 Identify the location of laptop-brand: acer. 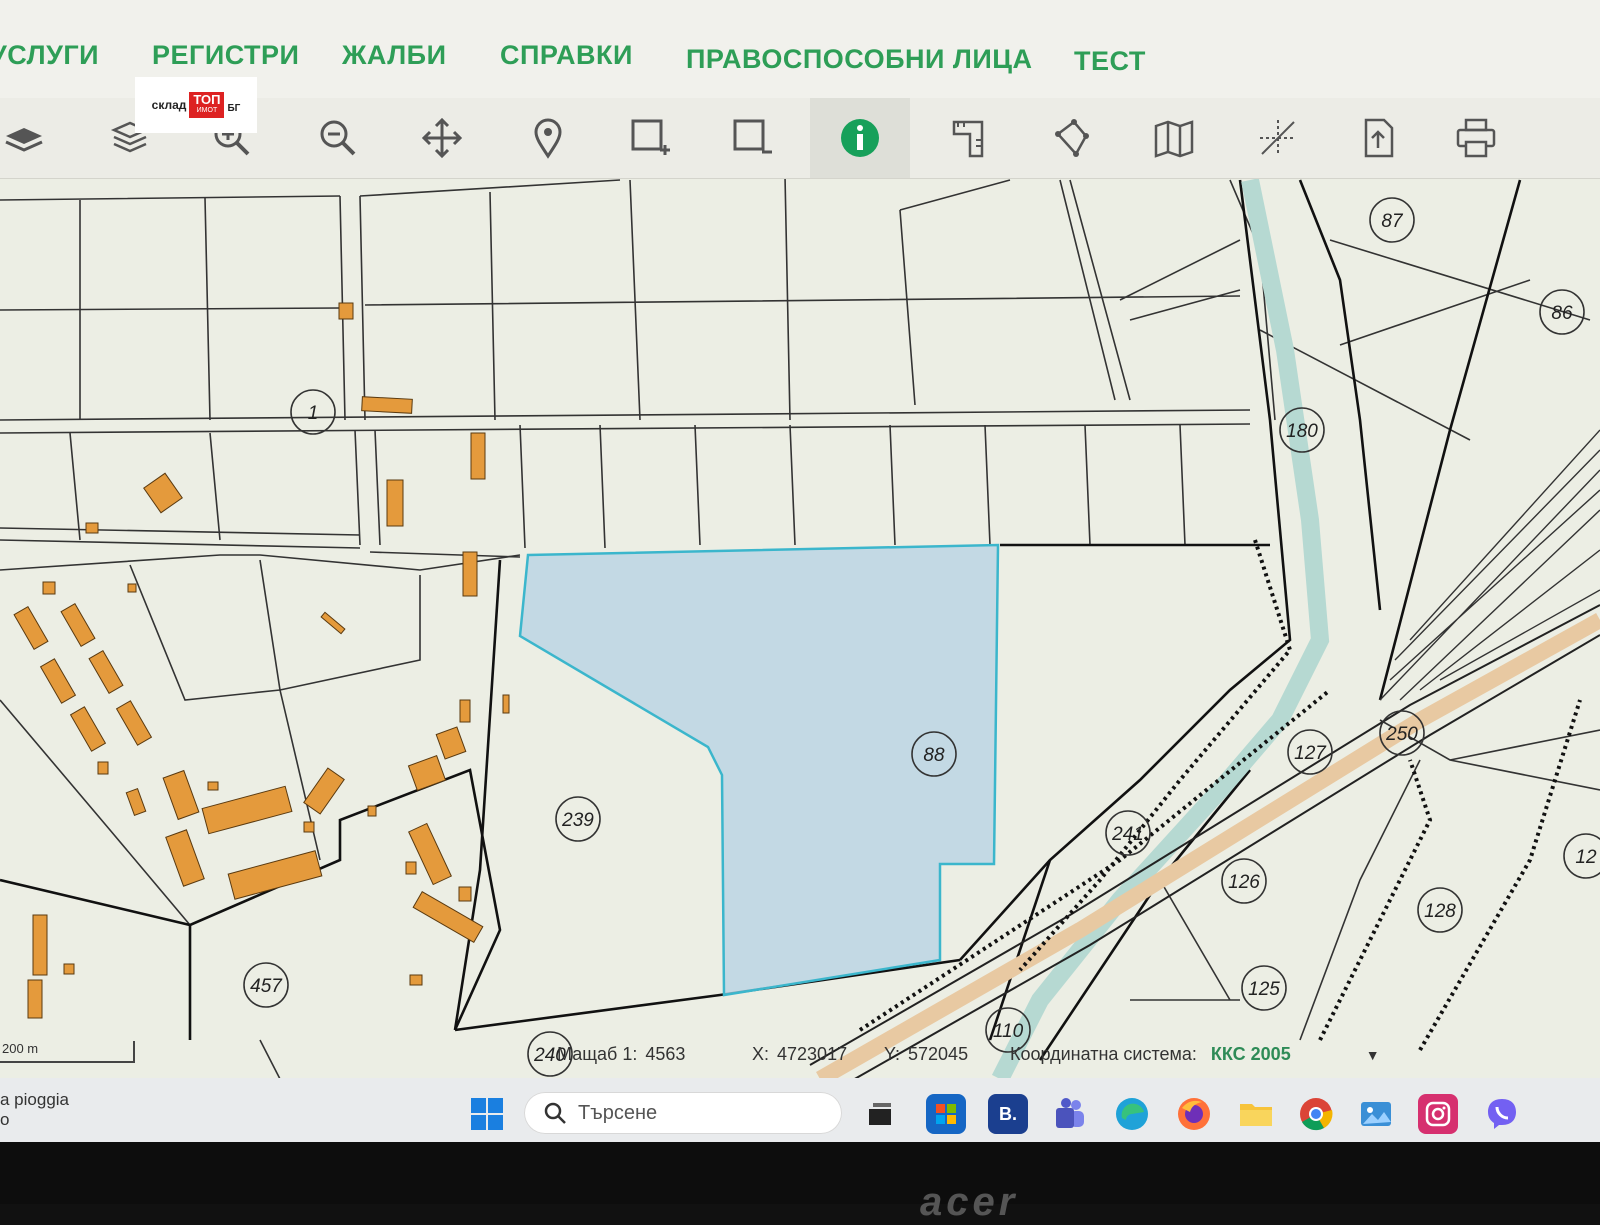
(969, 1202).